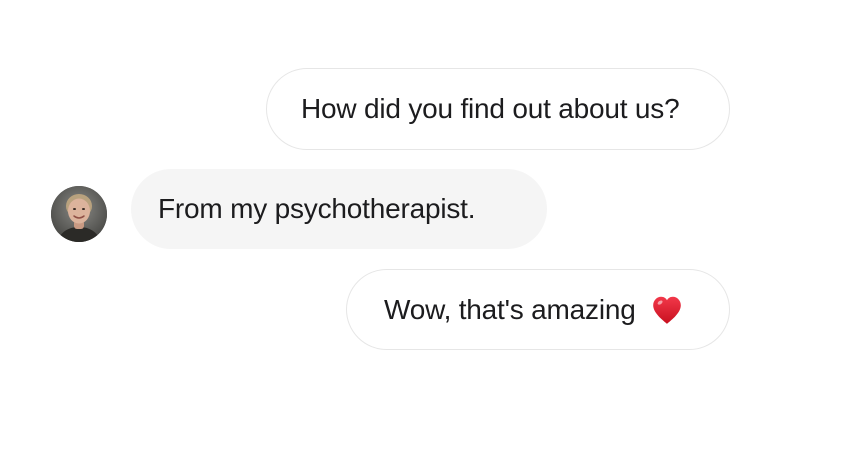 This screenshot has width=855, height=456. I want to click on outgoing-message-bubble: How did you find out about us?, so click(498, 109).